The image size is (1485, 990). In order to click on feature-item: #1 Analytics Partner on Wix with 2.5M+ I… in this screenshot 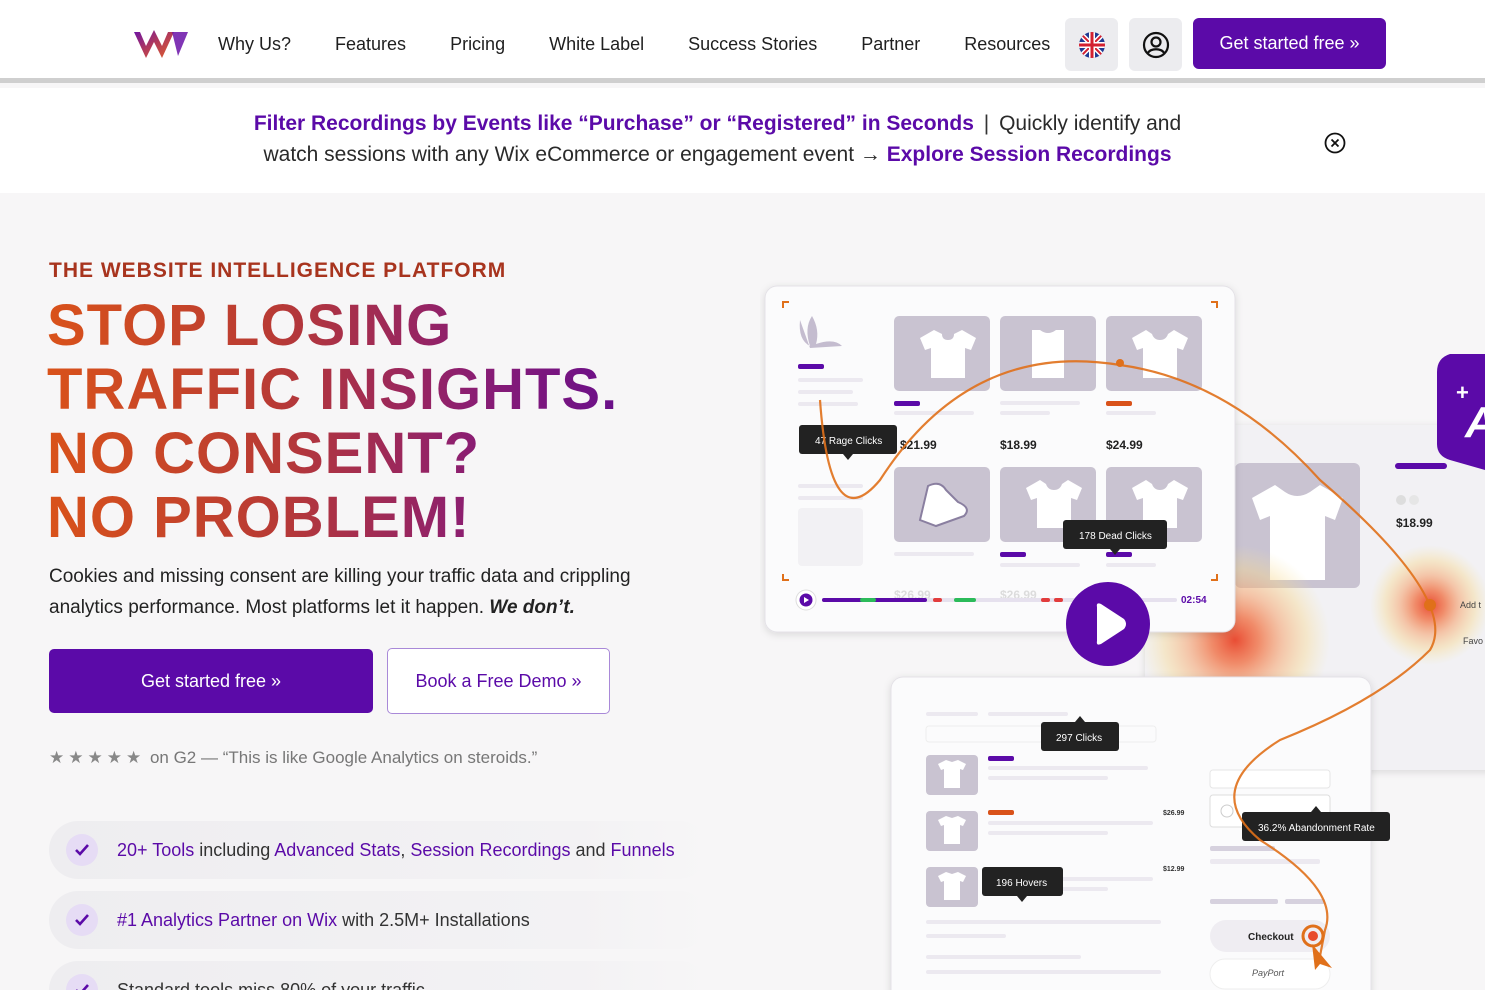, I will do `click(379, 920)`.